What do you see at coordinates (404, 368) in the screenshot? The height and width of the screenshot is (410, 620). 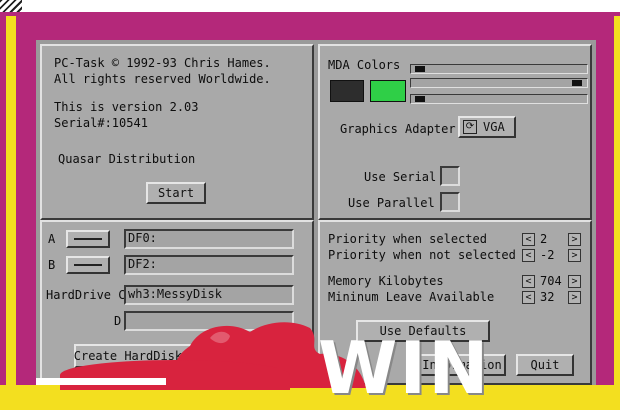 I see `win-logo: WIN` at bounding box center [404, 368].